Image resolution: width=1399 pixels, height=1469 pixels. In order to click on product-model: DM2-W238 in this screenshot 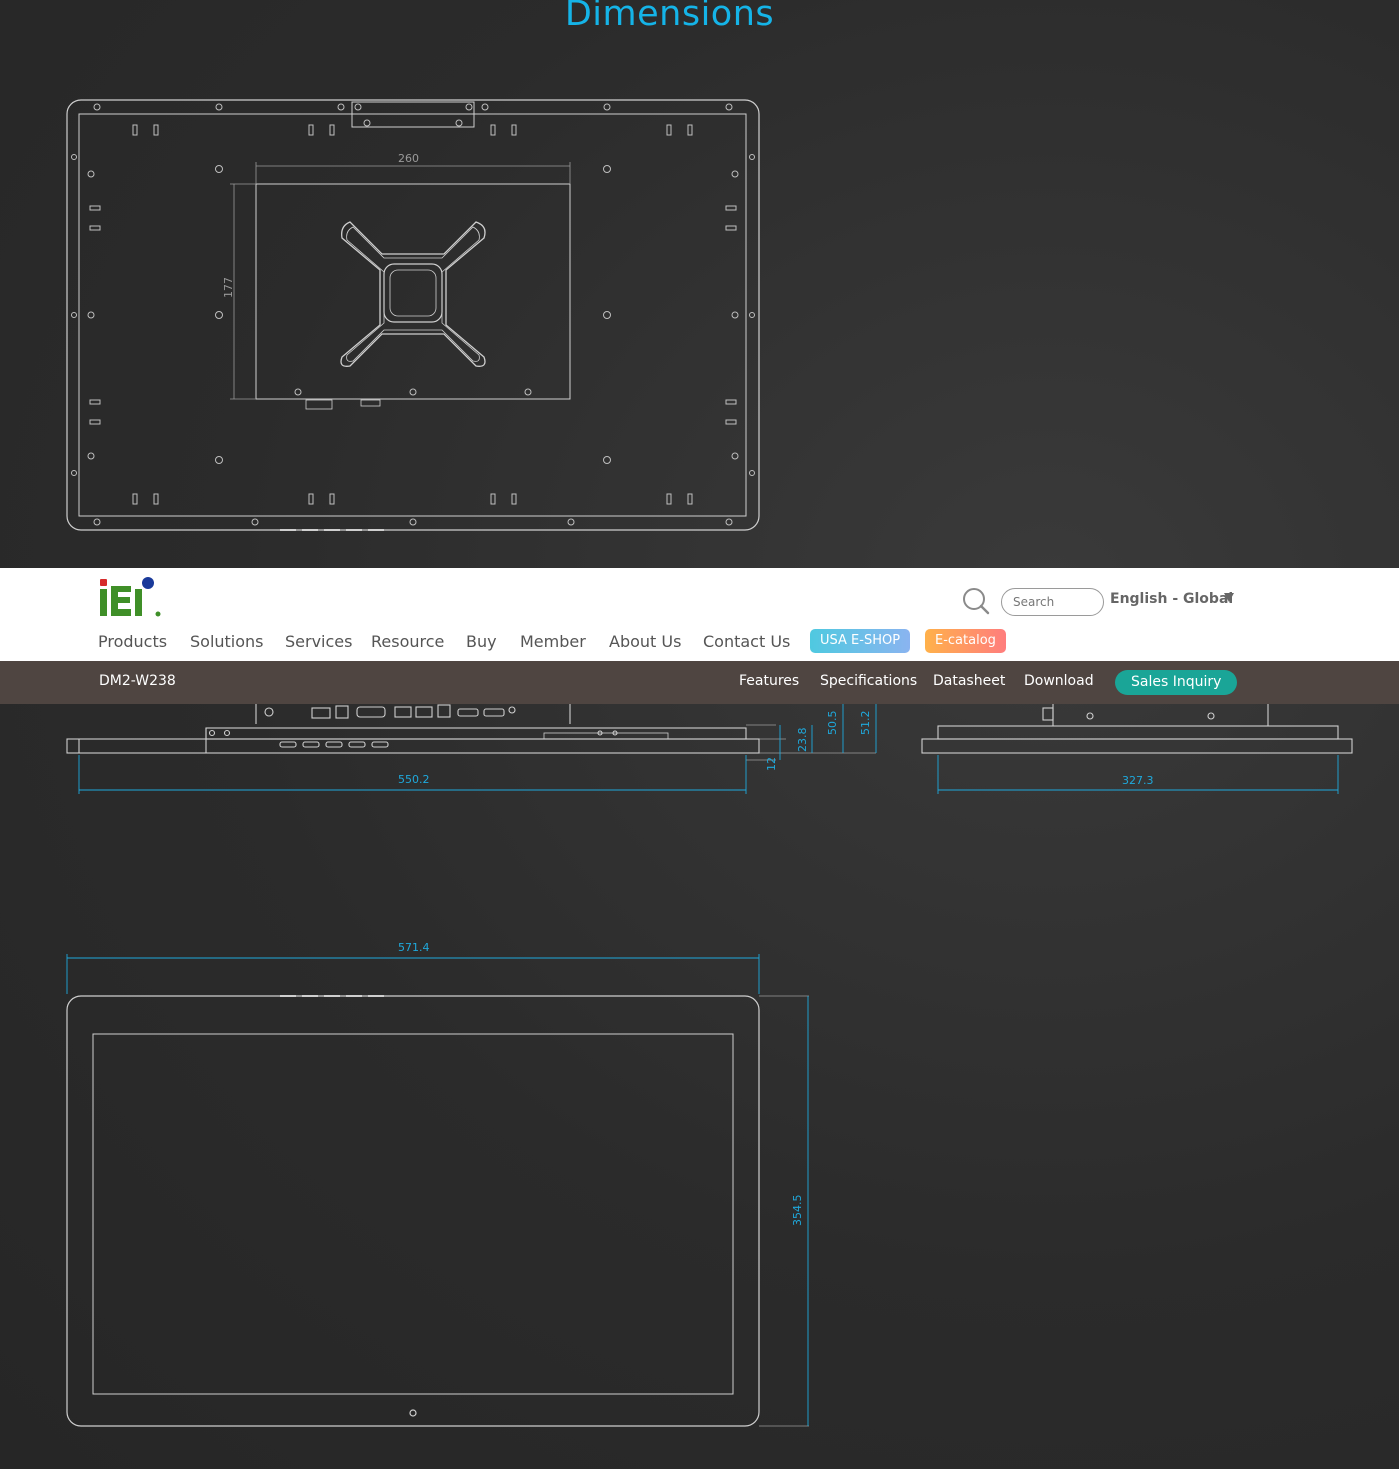, I will do `click(137, 681)`.